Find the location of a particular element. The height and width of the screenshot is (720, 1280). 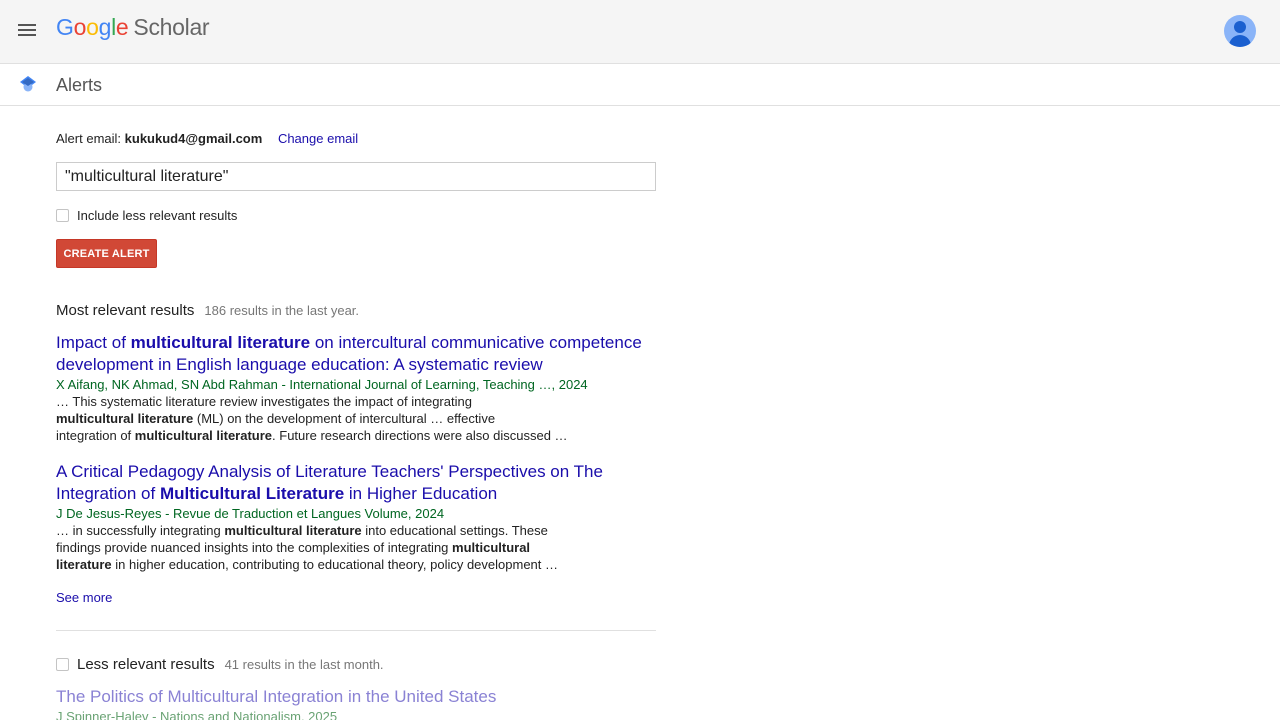

less-relevant-count: 41 results in the last month. is located at coordinates (304, 664).